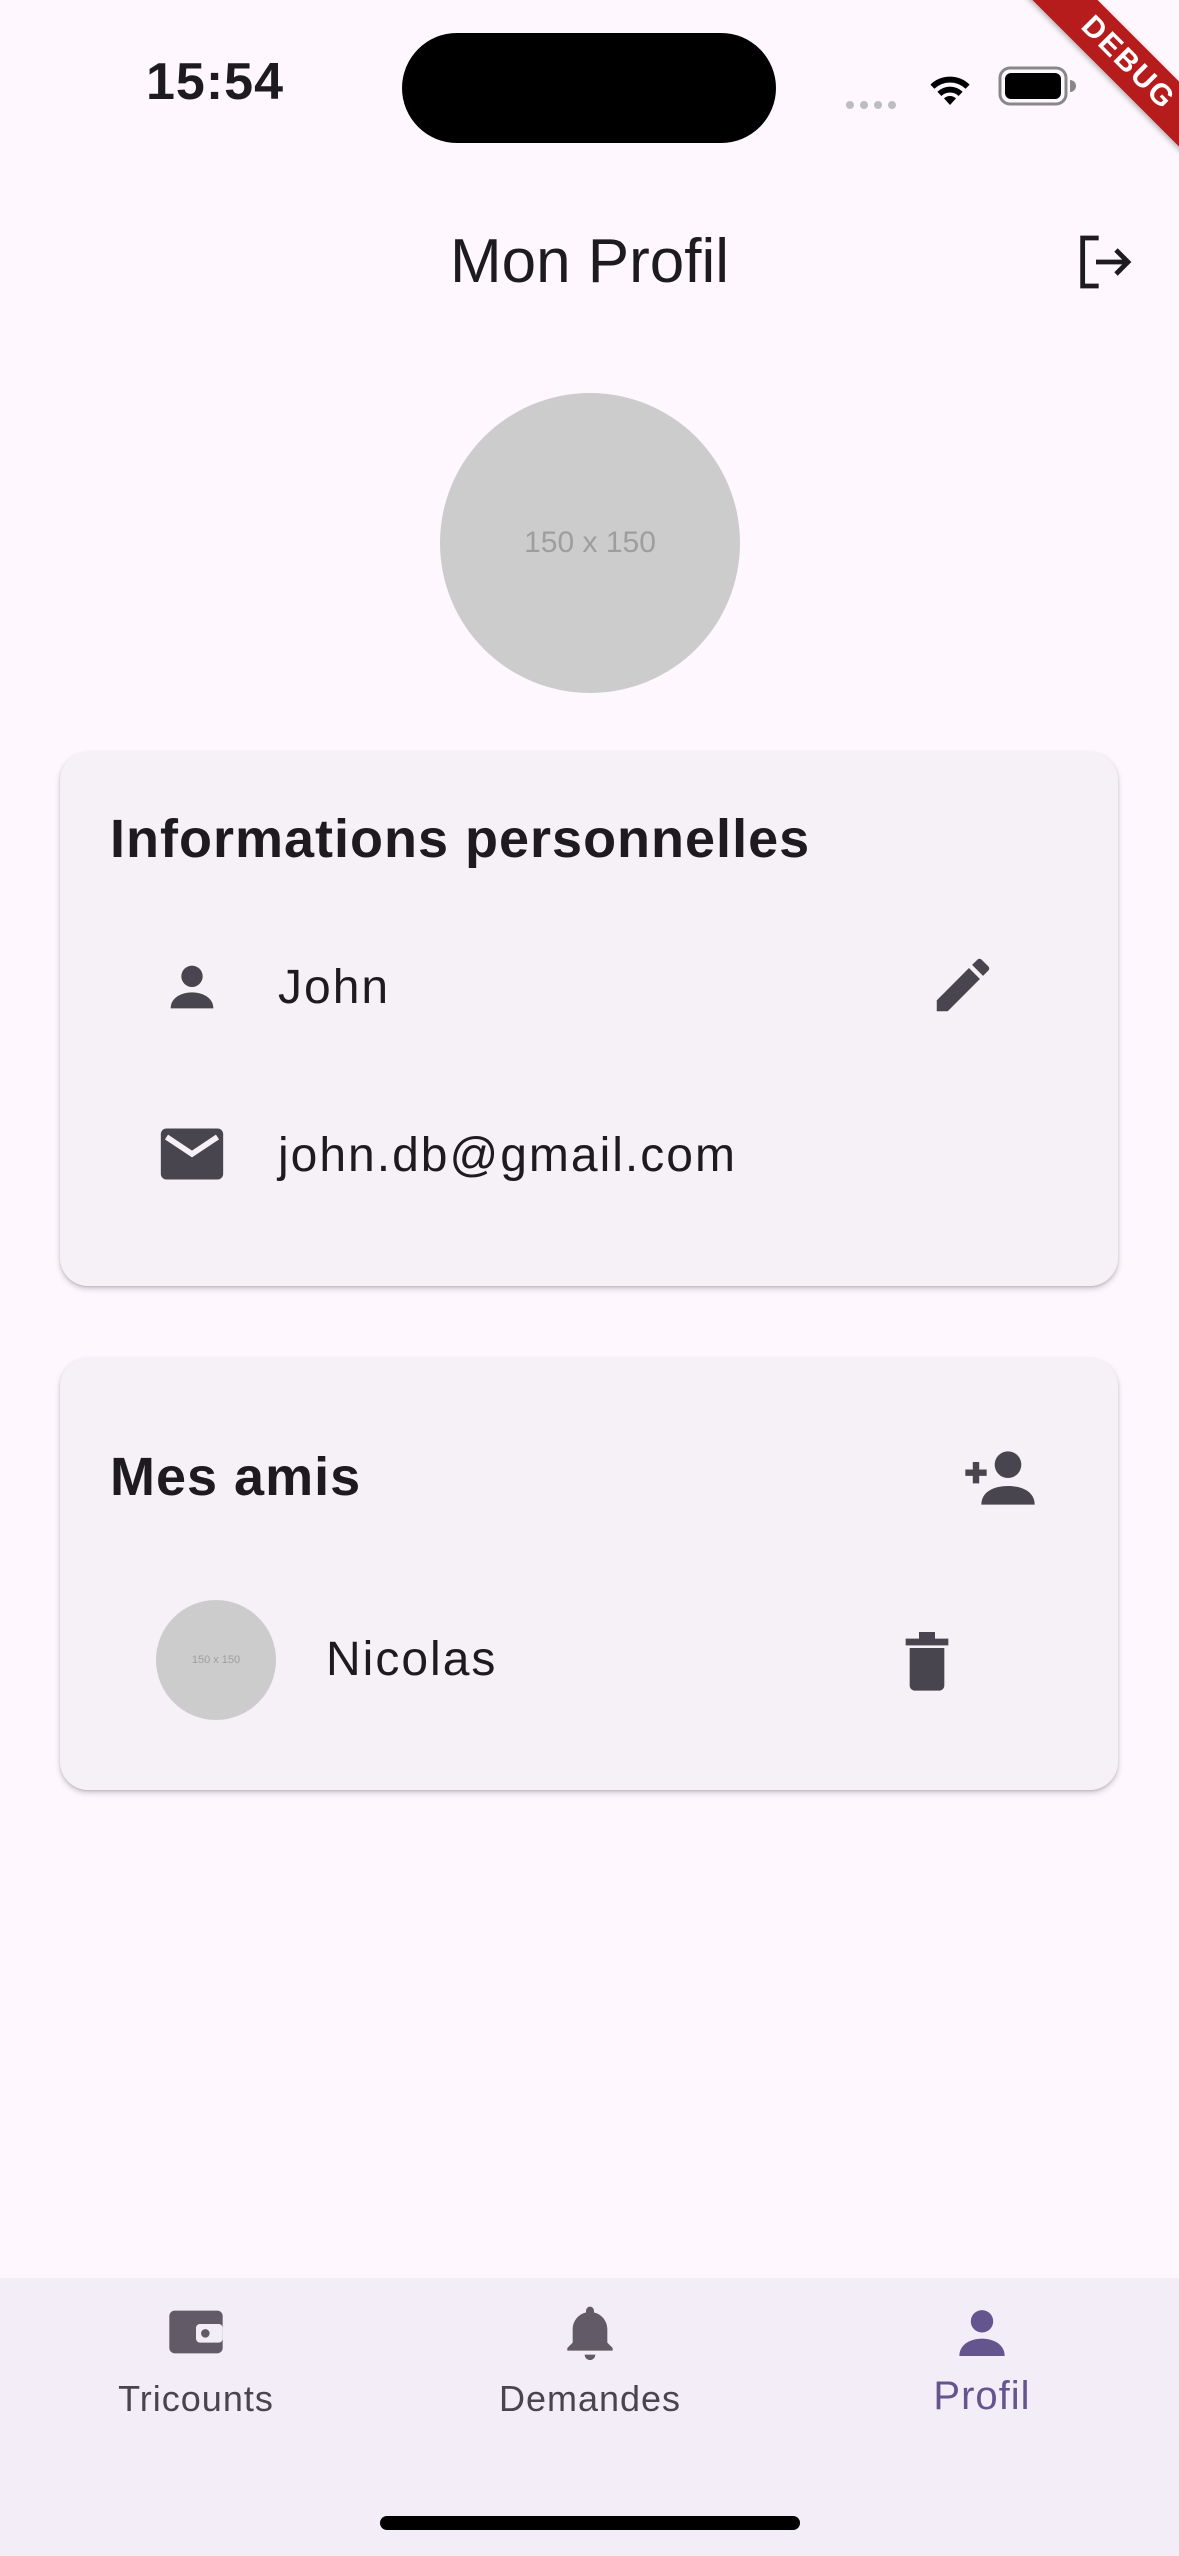  What do you see at coordinates (460, 839) in the screenshot?
I see `personal-info-title: Informations personnelles` at bounding box center [460, 839].